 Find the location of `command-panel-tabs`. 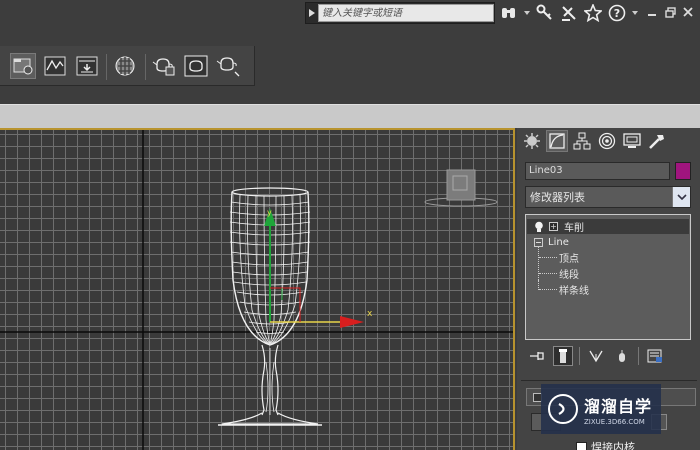

command-panel-tabs is located at coordinates (594, 141).